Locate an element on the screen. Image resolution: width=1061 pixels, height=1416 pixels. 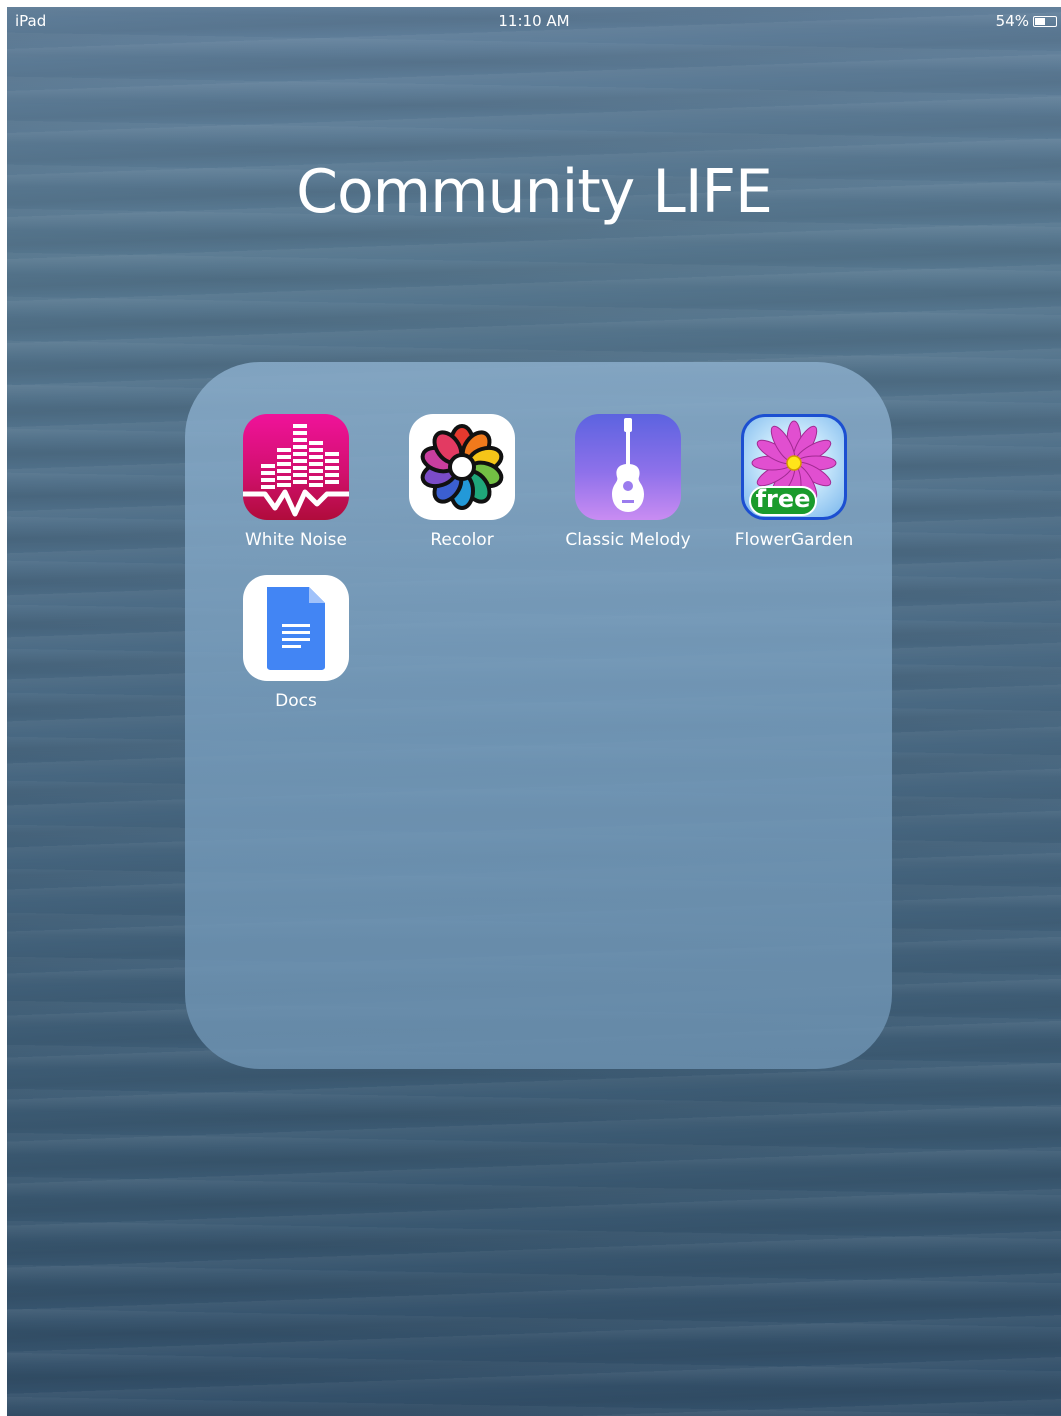
app-recolor: Recolor is located at coordinates (462, 482).